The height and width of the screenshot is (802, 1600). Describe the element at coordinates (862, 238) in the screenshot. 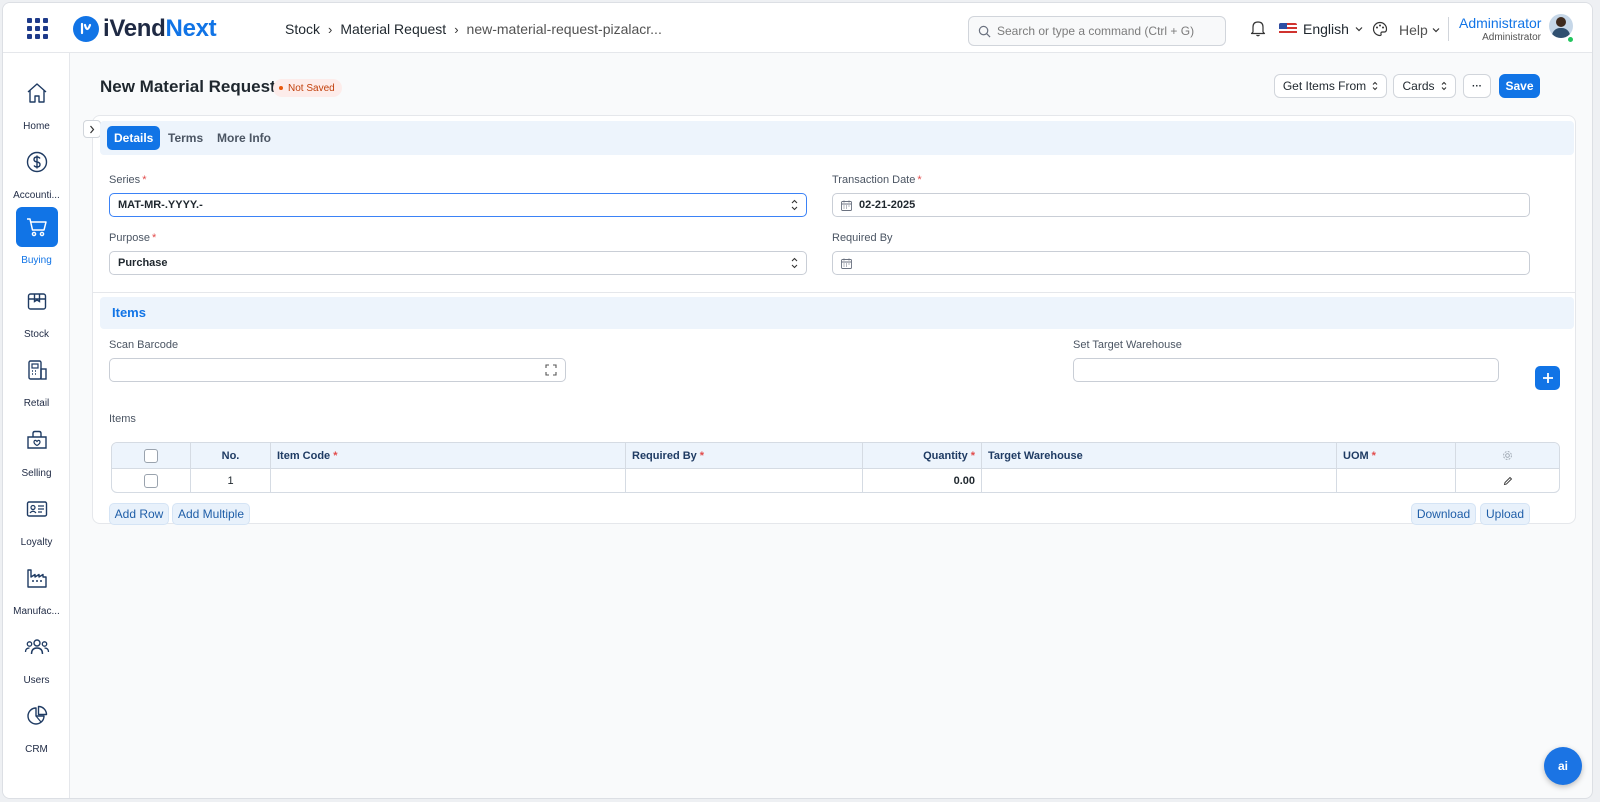

I see `required-by-label: Required By` at that location.